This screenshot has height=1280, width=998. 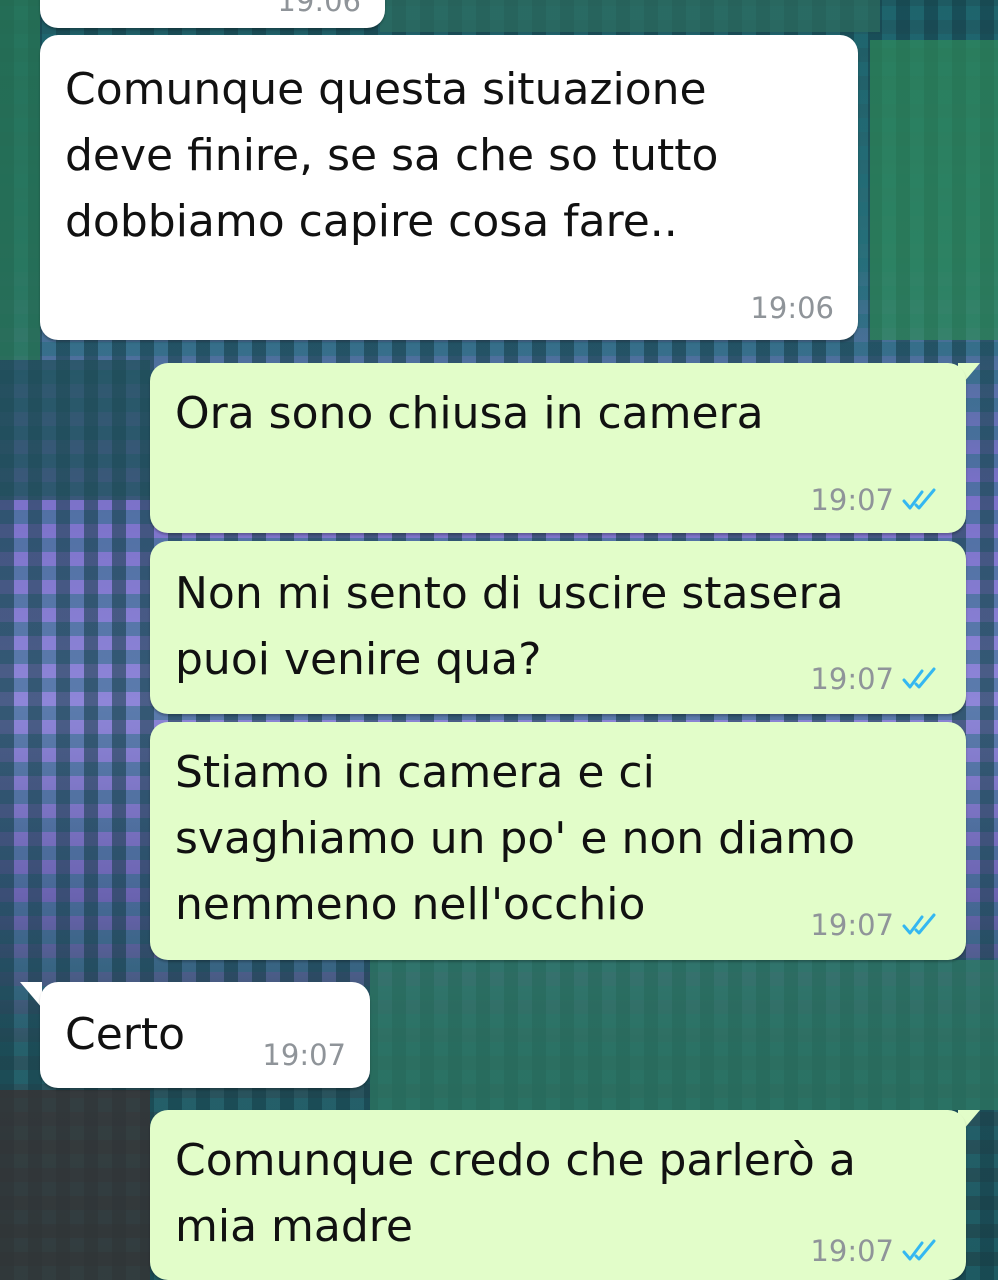 I want to click on message-bubble-incoming: Certo 19:07, so click(x=205, y=1035).